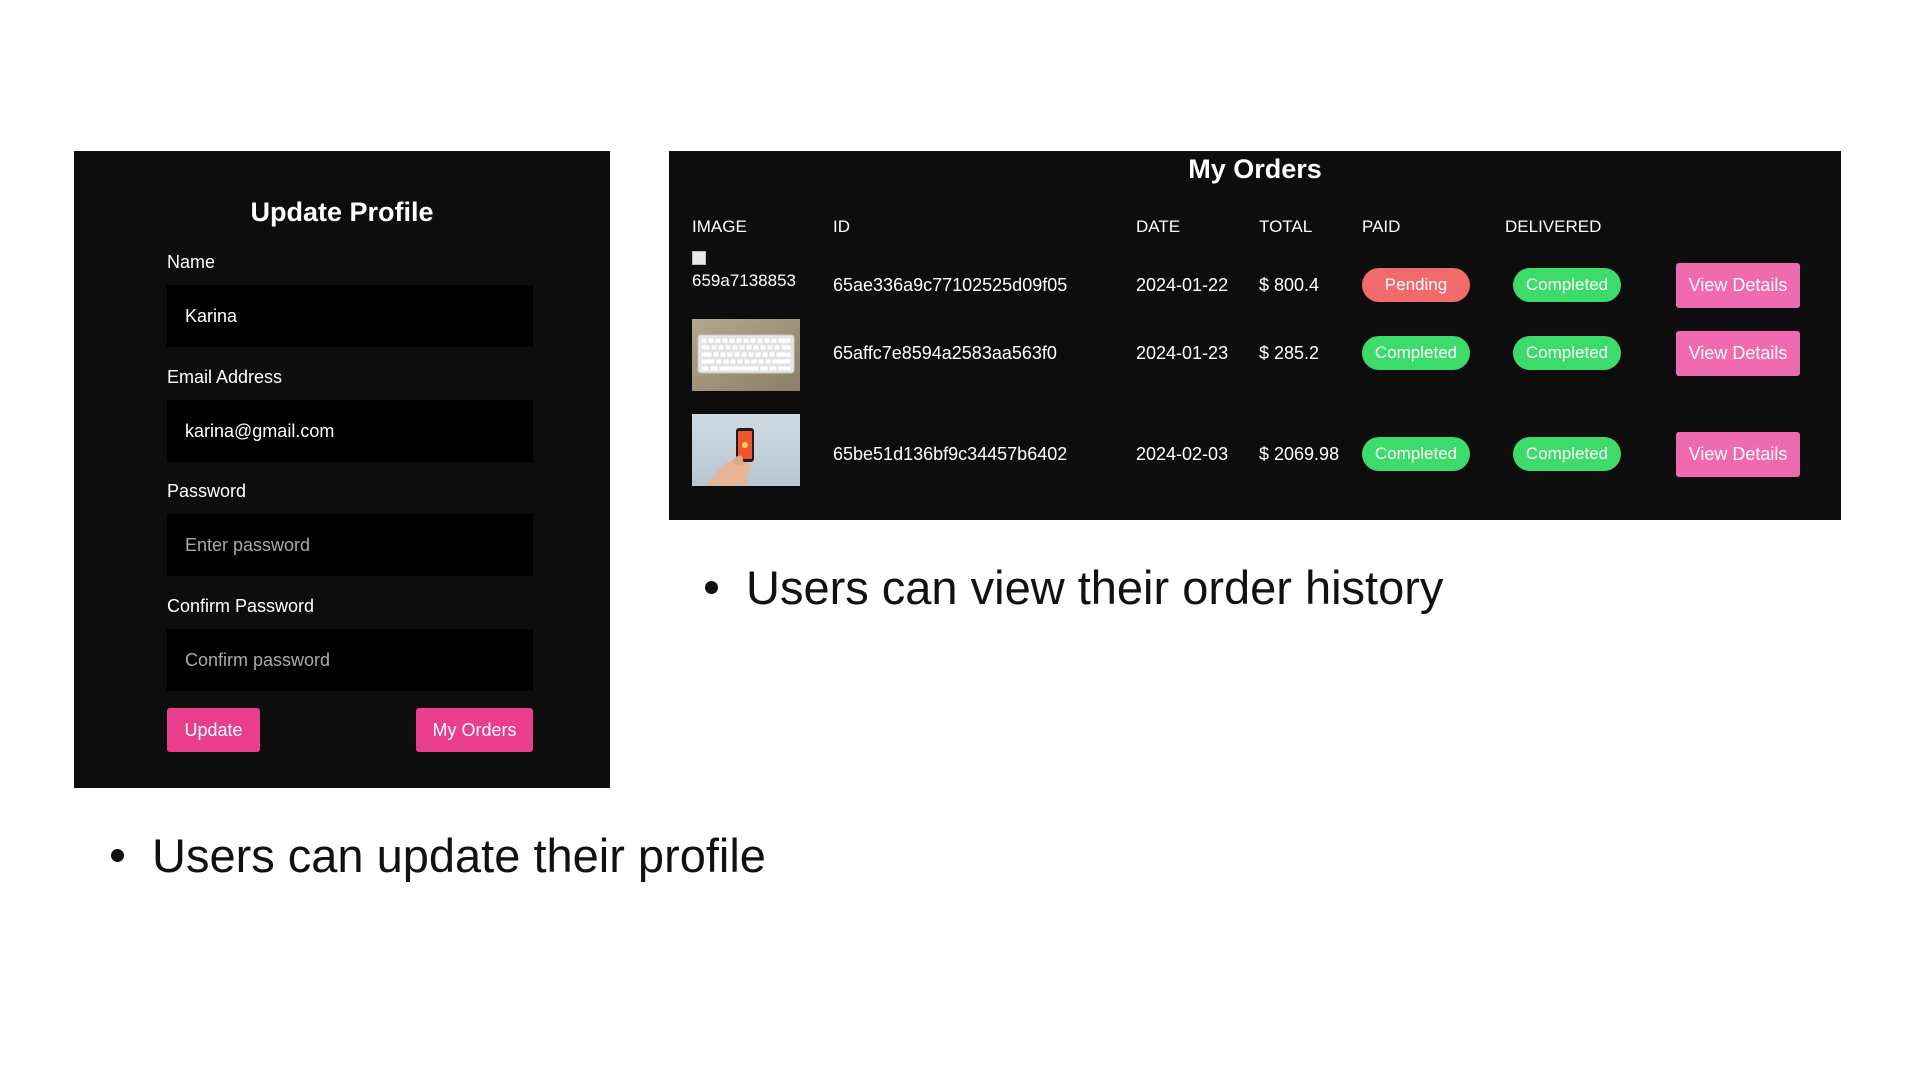 The image size is (1920, 1080). What do you see at coordinates (342, 212) in the screenshot?
I see `update-profile-title: Update Profile` at bounding box center [342, 212].